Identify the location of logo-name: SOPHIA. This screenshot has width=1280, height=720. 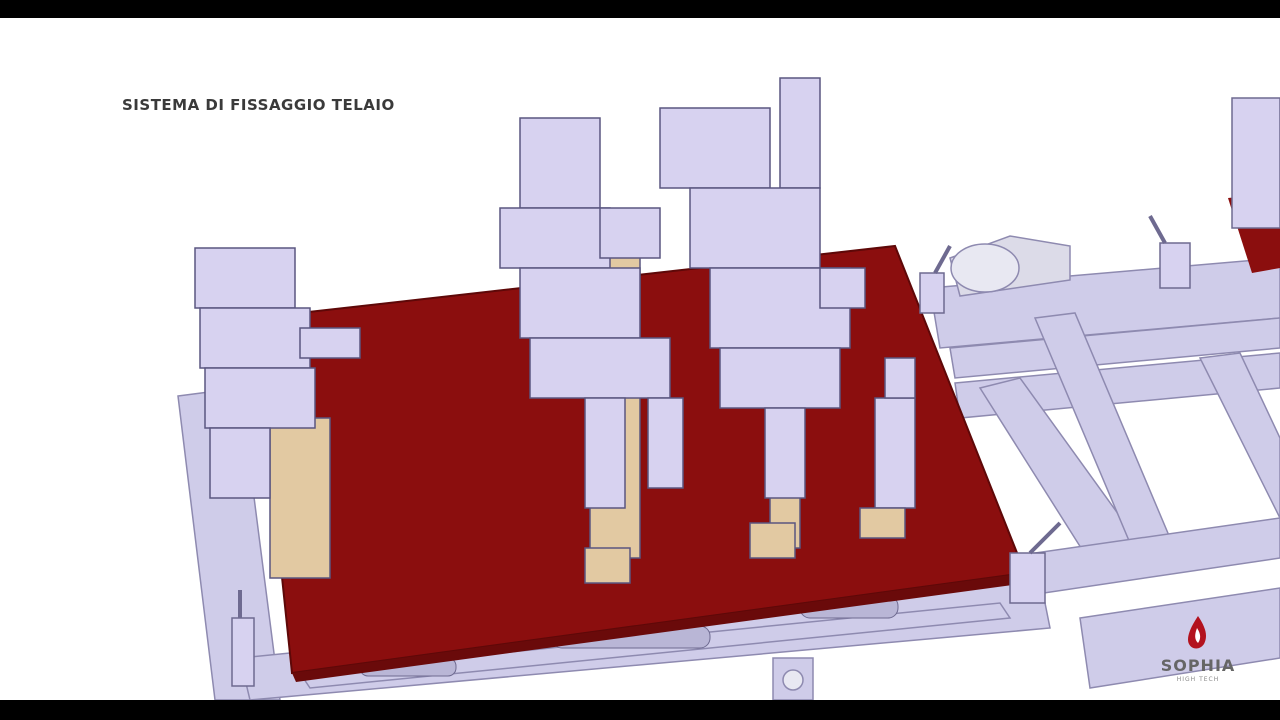
(1198, 665).